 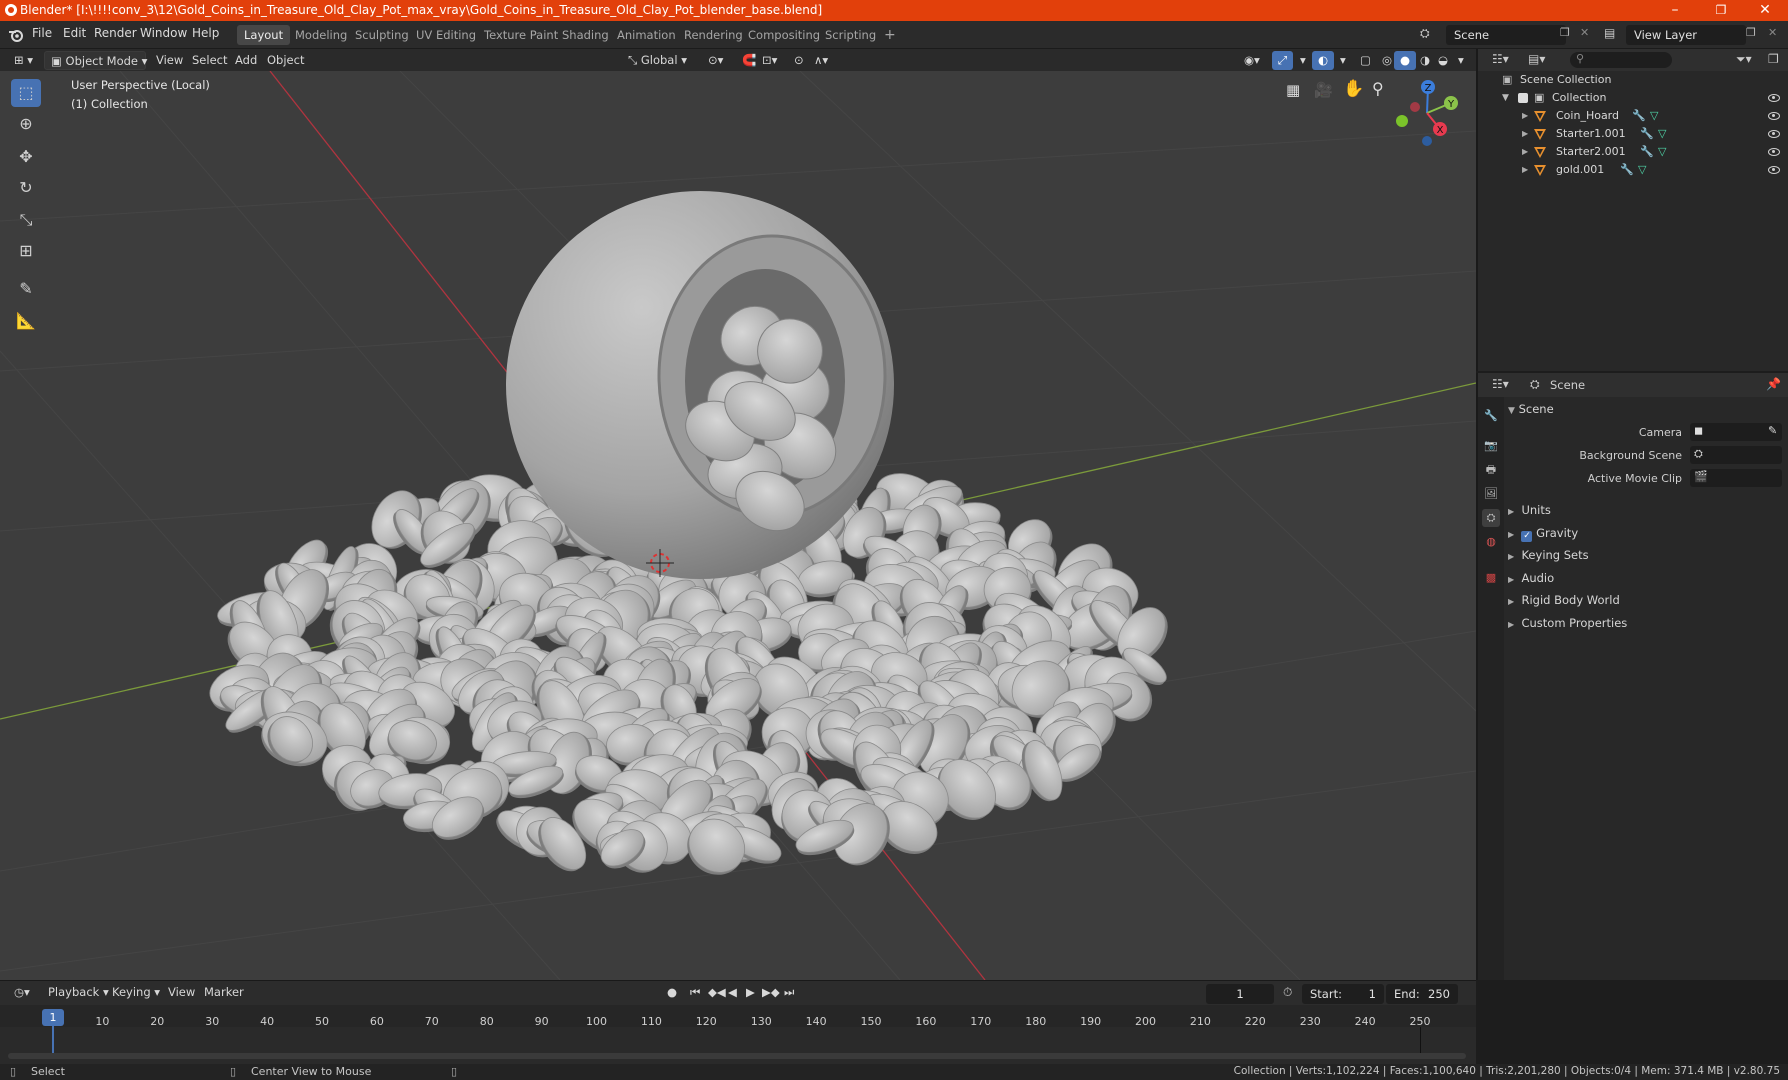 What do you see at coordinates (169, 60) in the screenshot?
I see `menu-view: View` at bounding box center [169, 60].